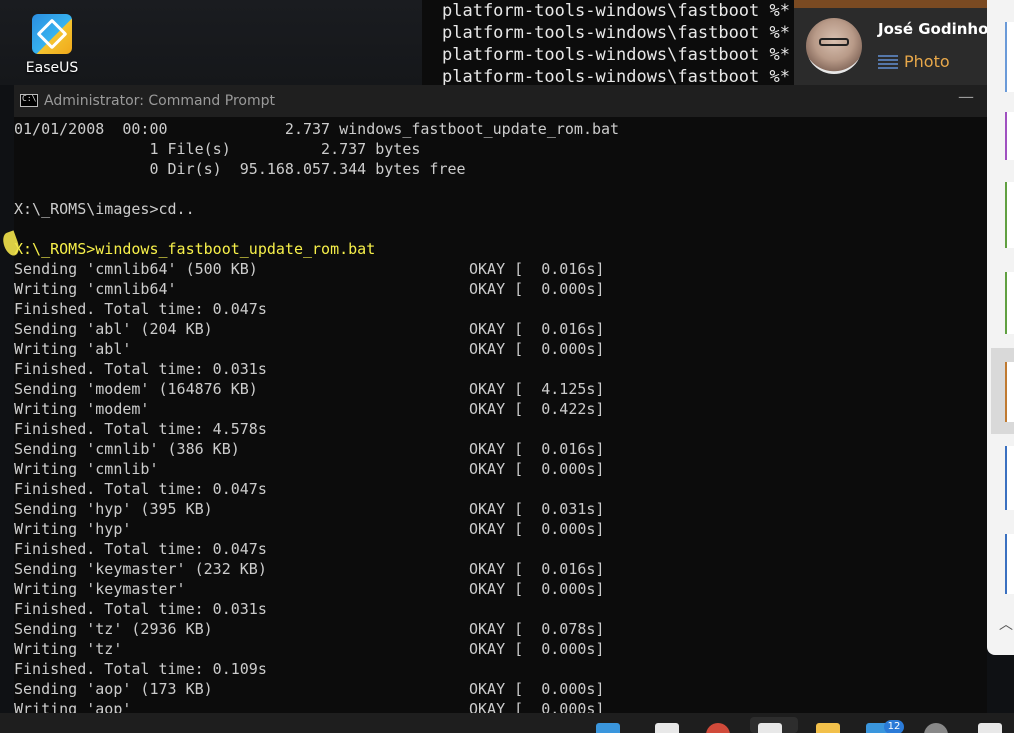  I want to click on windows-start-icon, so click(608, 728).